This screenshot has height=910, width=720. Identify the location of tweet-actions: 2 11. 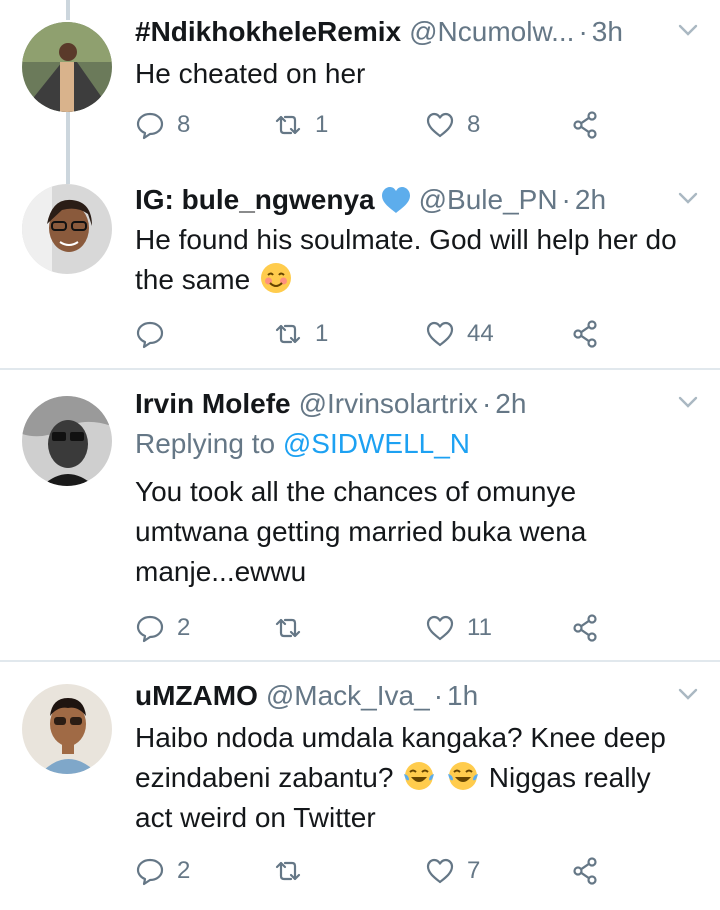
(370, 628).